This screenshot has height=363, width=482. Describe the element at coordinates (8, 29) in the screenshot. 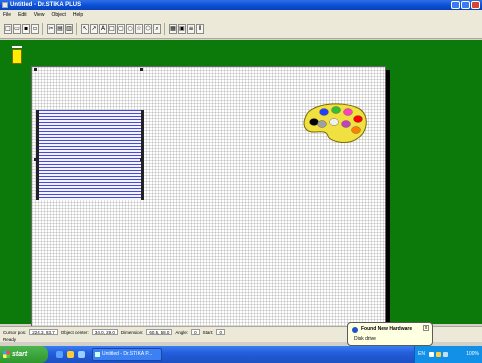

I see `new-button: □` at that location.